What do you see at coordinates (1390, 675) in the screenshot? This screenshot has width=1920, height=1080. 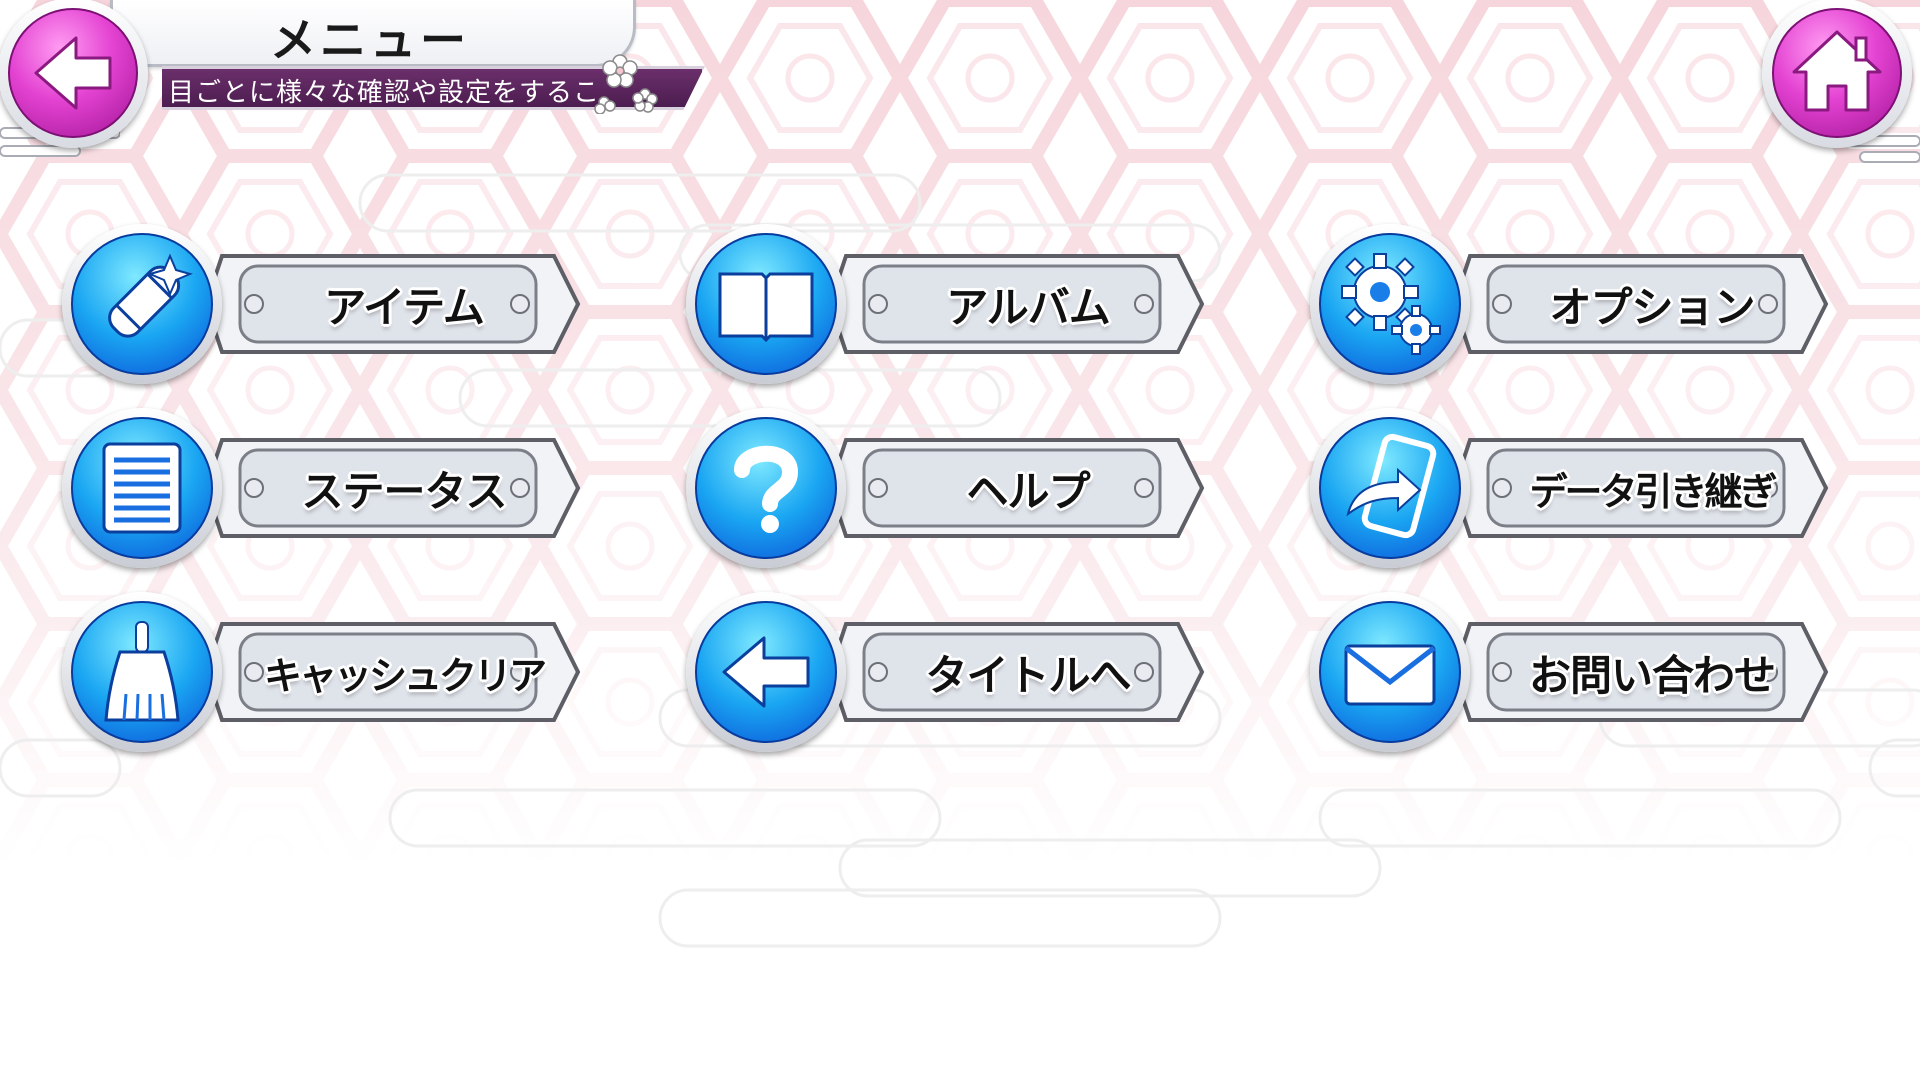 I see `mail-envelope-icon` at bounding box center [1390, 675].